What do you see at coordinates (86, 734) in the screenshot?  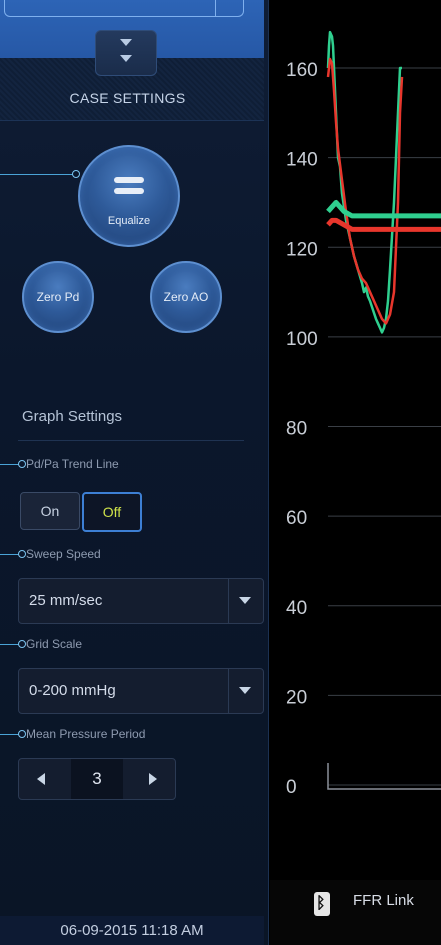 I see `mean-pressure-label: Mean Pressure Period` at bounding box center [86, 734].